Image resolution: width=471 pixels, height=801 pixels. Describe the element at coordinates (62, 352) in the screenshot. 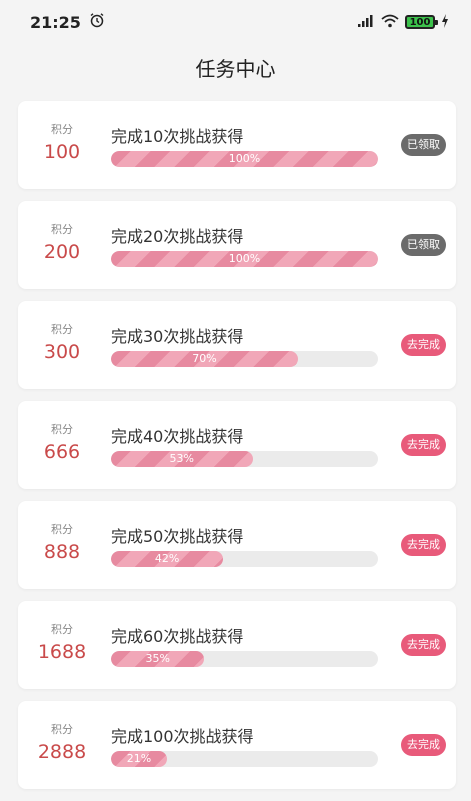

I see `points-value: 300` at that location.